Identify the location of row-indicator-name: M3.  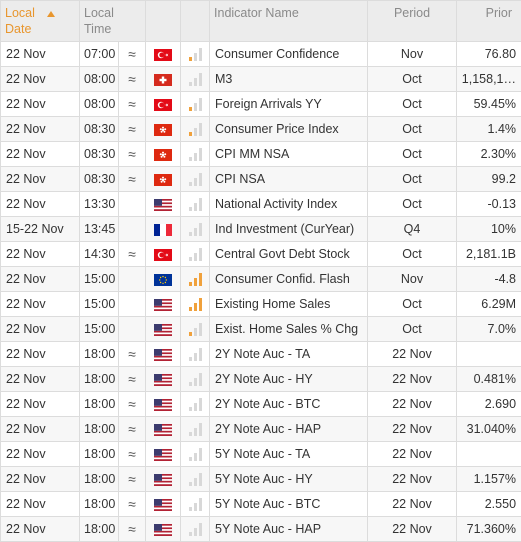
(289, 79).